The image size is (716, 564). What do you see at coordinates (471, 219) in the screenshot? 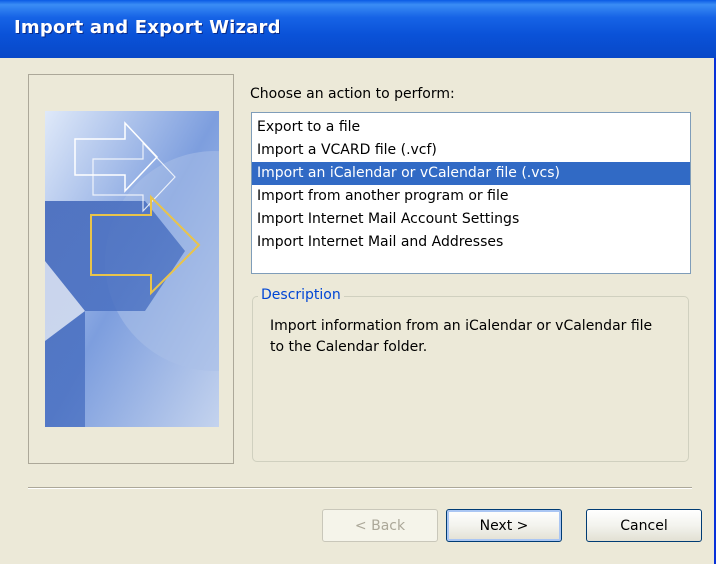
I see `list-item-import-mail-account-settings: Import Internet Mail Account Settings` at bounding box center [471, 219].